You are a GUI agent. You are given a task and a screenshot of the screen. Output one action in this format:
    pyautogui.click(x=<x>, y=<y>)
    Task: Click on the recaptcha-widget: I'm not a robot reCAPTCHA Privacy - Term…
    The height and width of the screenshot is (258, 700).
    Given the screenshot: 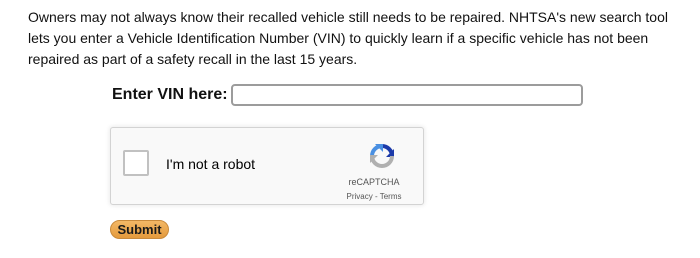 What is the action you would take?
    pyautogui.click(x=267, y=166)
    